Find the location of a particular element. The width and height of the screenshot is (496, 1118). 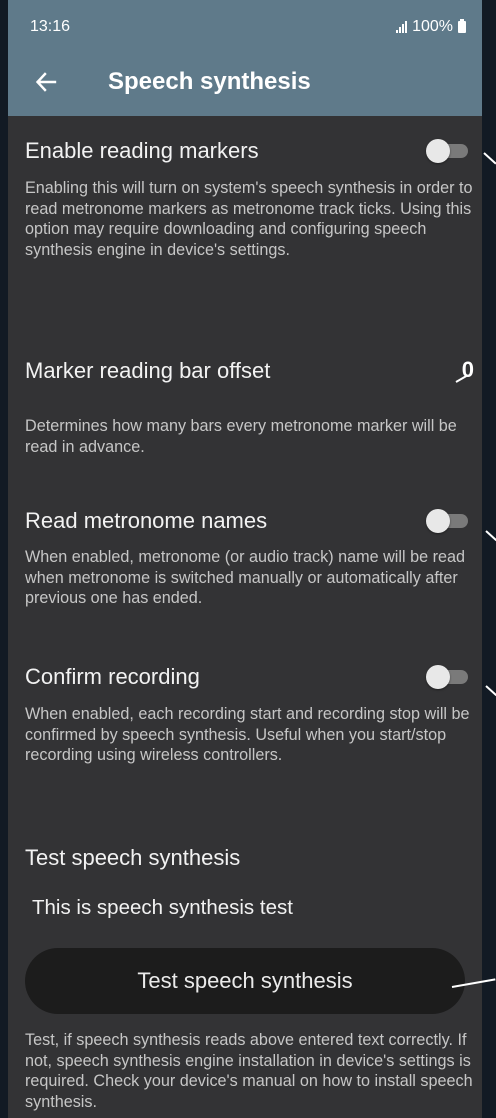

status-time: 13:16 is located at coordinates (50, 26).